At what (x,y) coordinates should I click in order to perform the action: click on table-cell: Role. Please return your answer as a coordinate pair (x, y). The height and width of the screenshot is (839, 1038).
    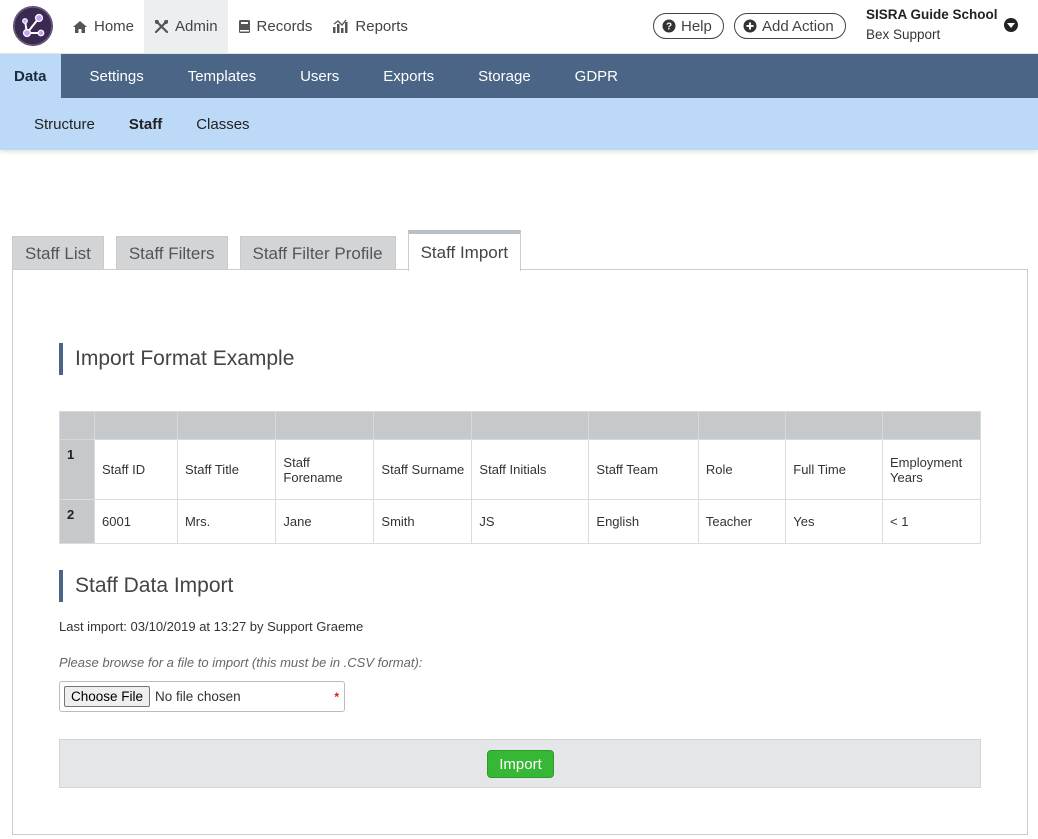
    Looking at the image, I should click on (742, 469).